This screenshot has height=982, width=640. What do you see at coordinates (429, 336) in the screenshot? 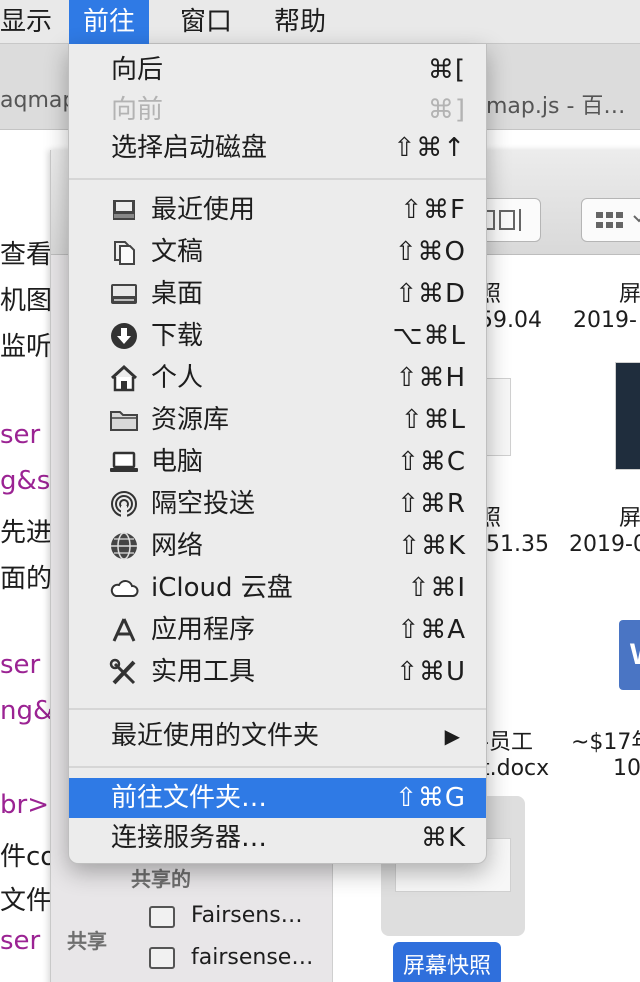
I see `menu-item-shortcut: ⌥⌘L` at bounding box center [429, 336].